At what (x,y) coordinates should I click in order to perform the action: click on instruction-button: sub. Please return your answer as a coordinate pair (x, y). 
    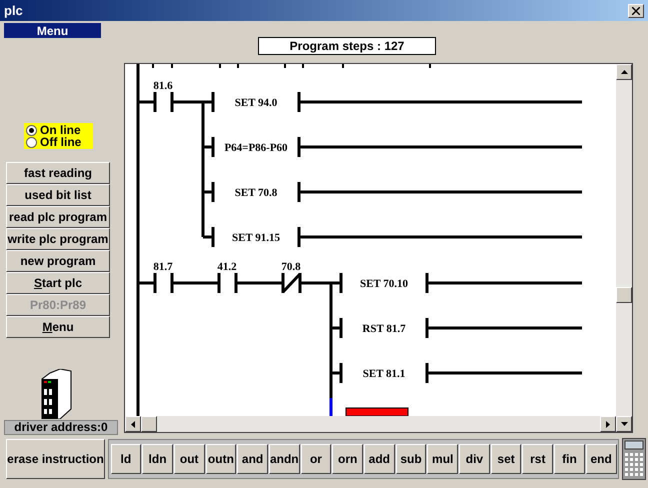
    Looking at the image, I should click on (411, 459).